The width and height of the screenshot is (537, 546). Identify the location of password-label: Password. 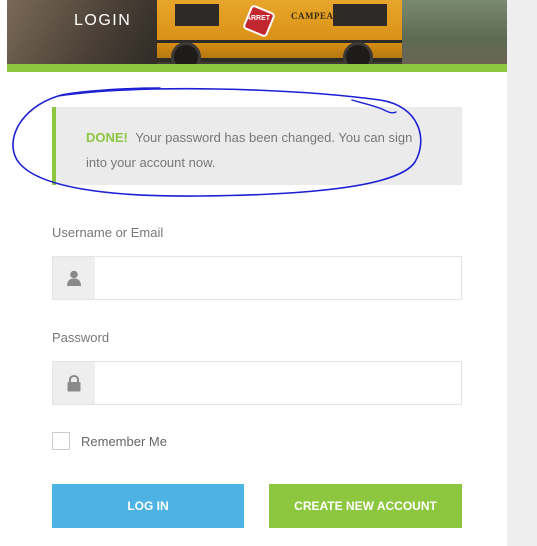
(81, 337).